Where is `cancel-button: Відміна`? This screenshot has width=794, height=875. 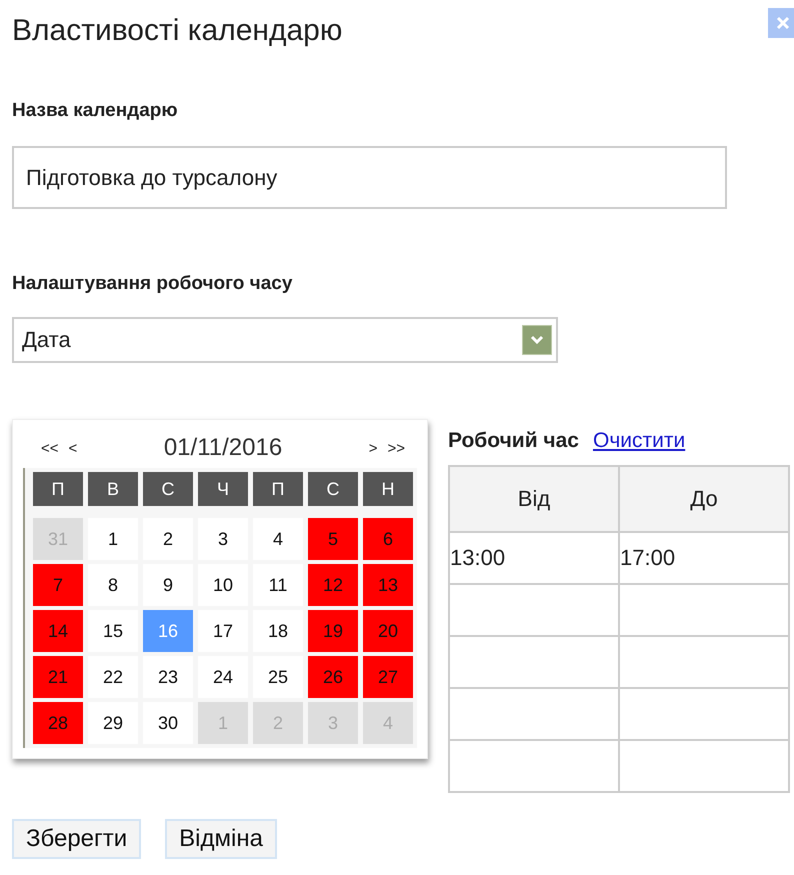 cancel-button: Відміна is located at coordinates (221, 839).